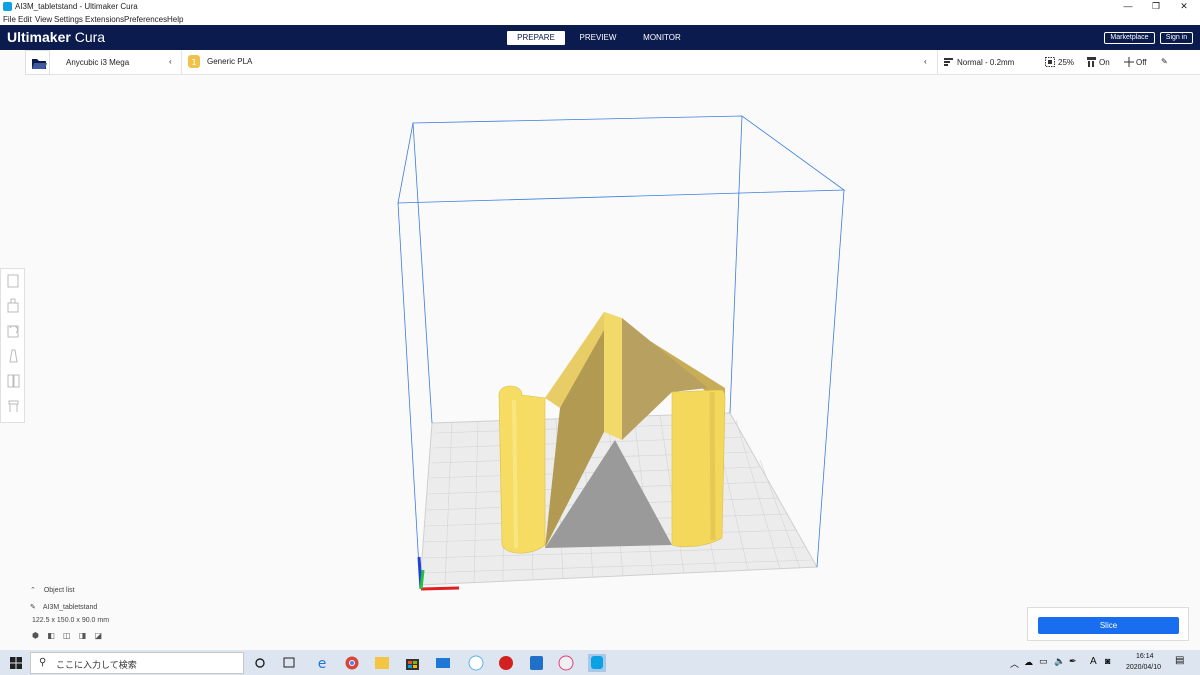 The image size is (1200, 675). I want to click on ultimaker-cura-logo: Ultimaker Cura, so click(56, 37).